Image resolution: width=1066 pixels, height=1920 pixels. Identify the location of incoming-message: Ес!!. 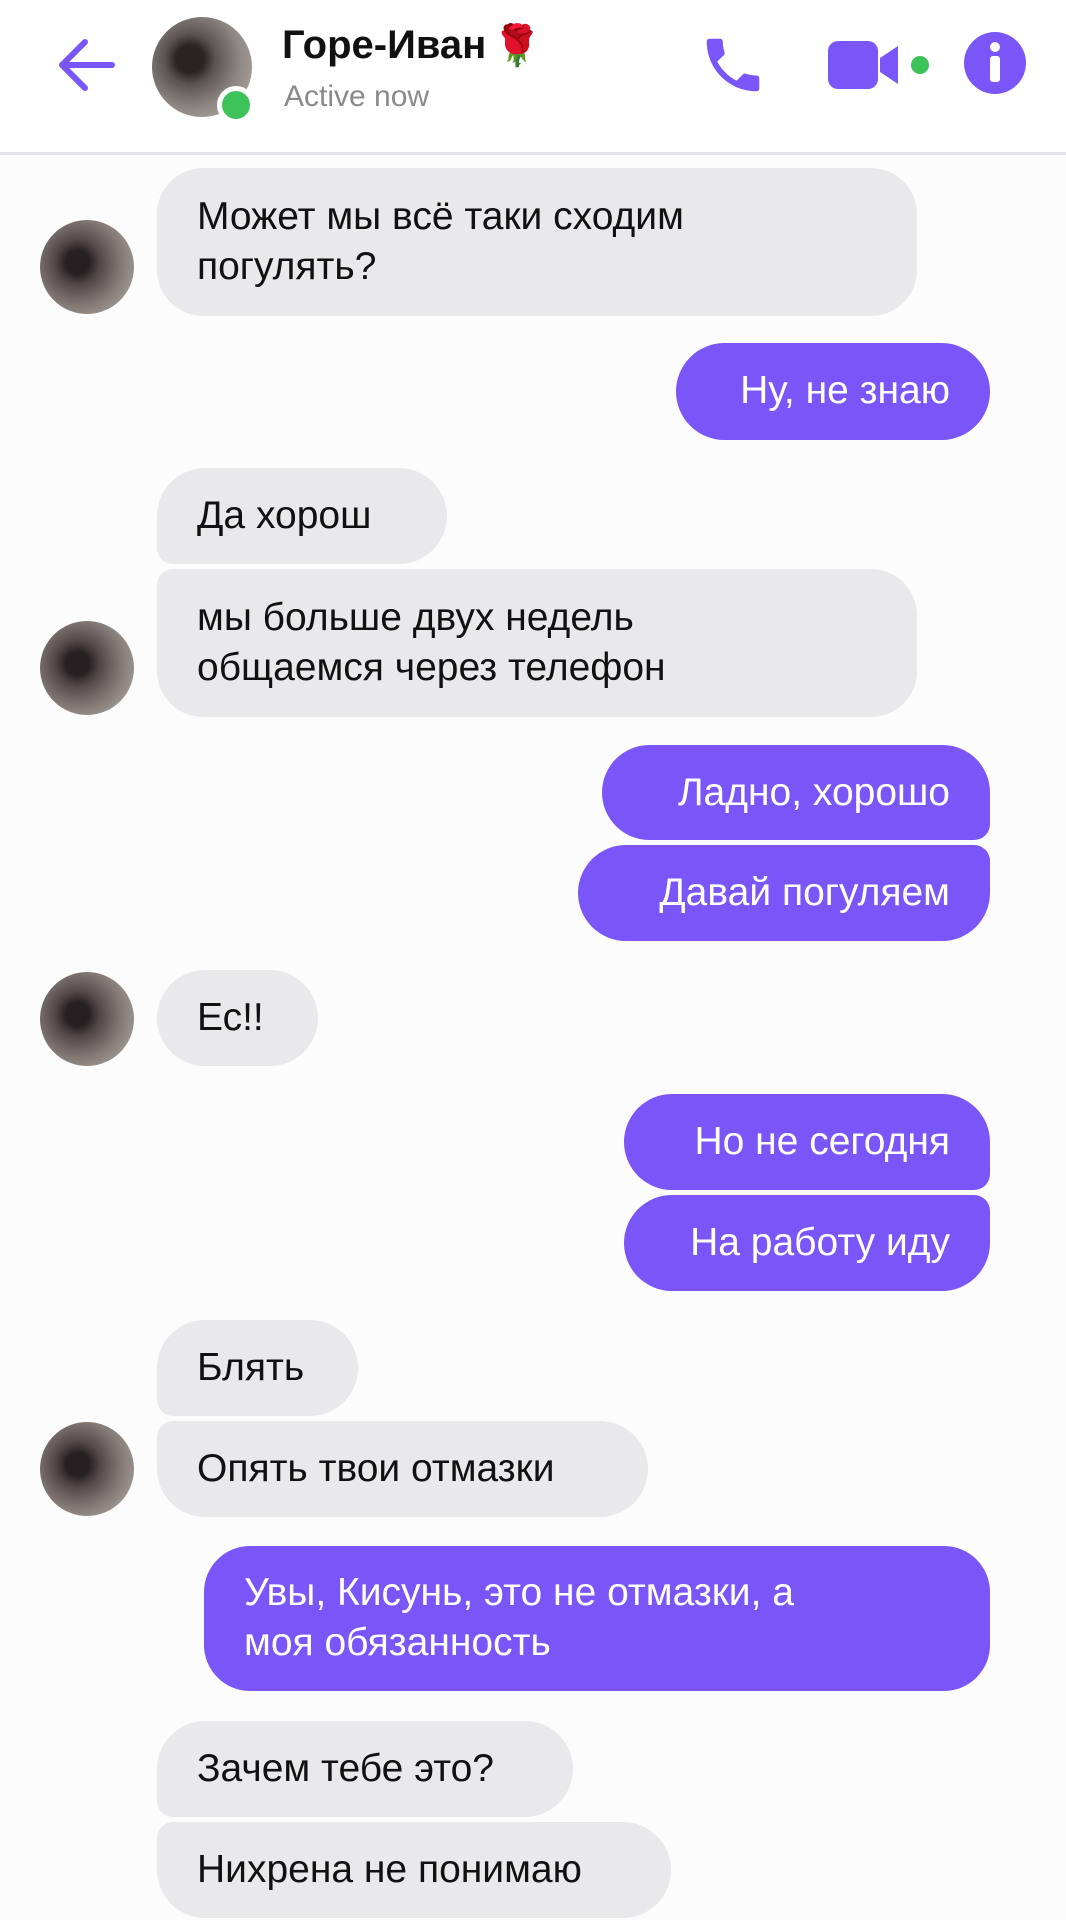
(237, 1018).